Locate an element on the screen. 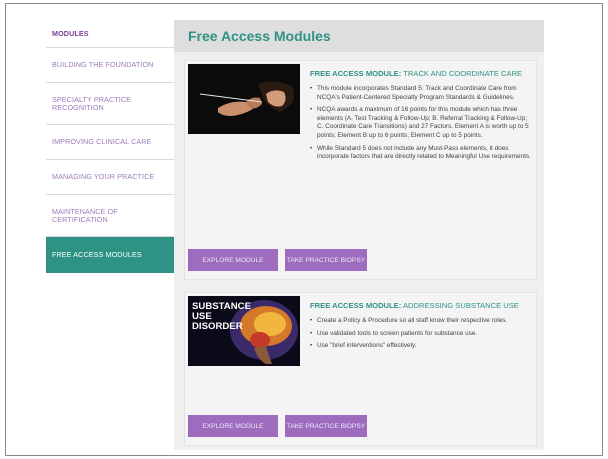 This screenshot has height=459, width=608. sidebar-item-label: MODULES is located at coordinates (70, 33).